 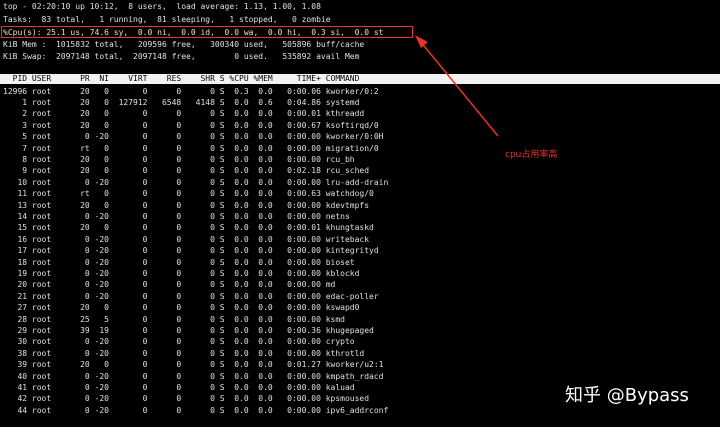 What do you see at coordinates (531, 155) in the screenshot?
I see `annotation-label: cpu占用率高` at bounding box center [531, 155].